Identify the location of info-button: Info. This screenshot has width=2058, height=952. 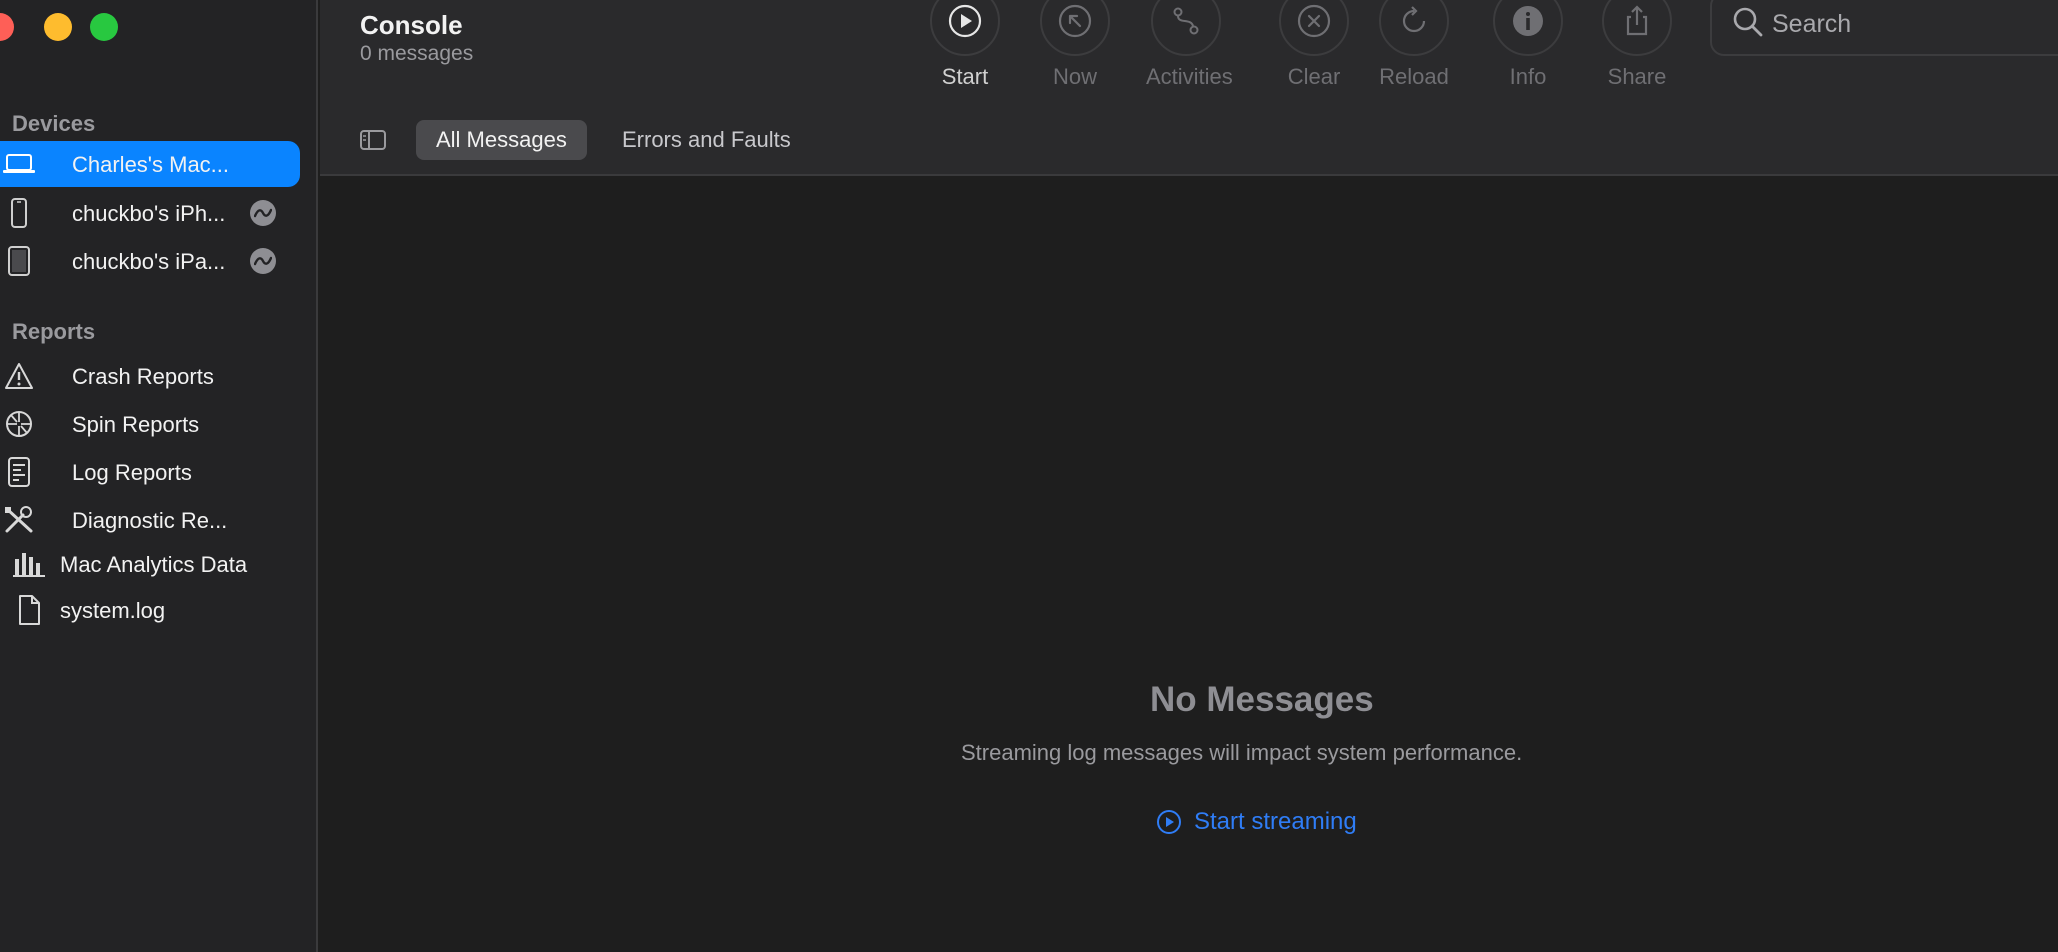
(1528, 45).